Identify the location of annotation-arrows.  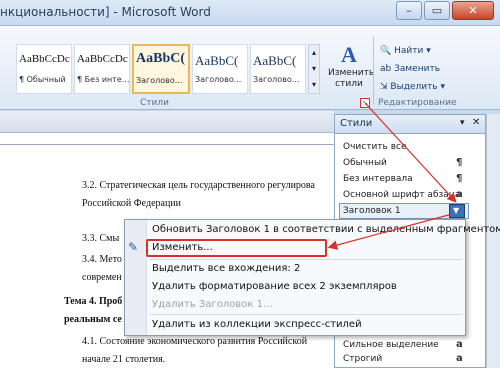
(392, 176).